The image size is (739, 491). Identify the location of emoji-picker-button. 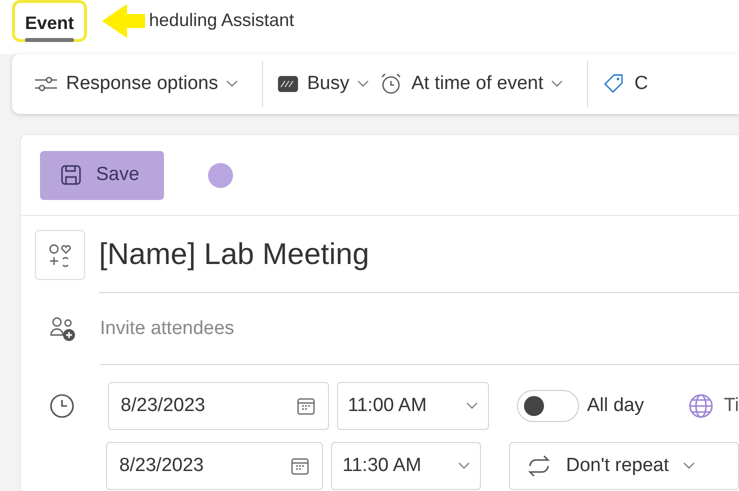
(60, 255).